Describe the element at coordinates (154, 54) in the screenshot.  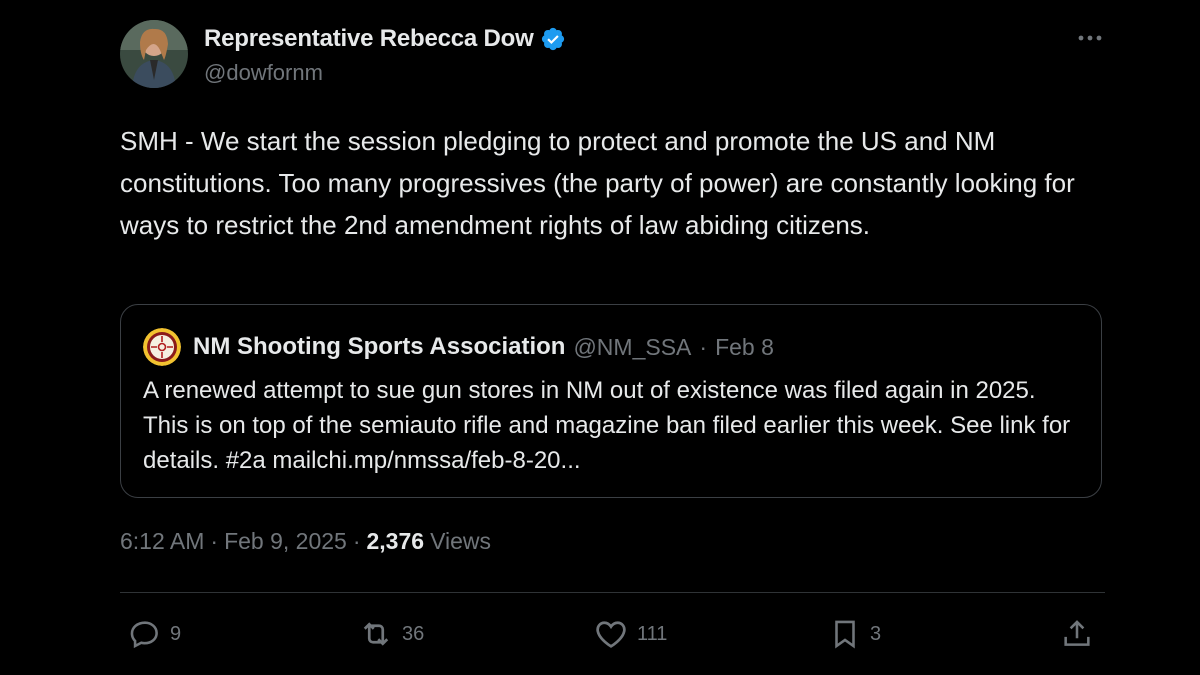
I see `author-avatar` at that location.